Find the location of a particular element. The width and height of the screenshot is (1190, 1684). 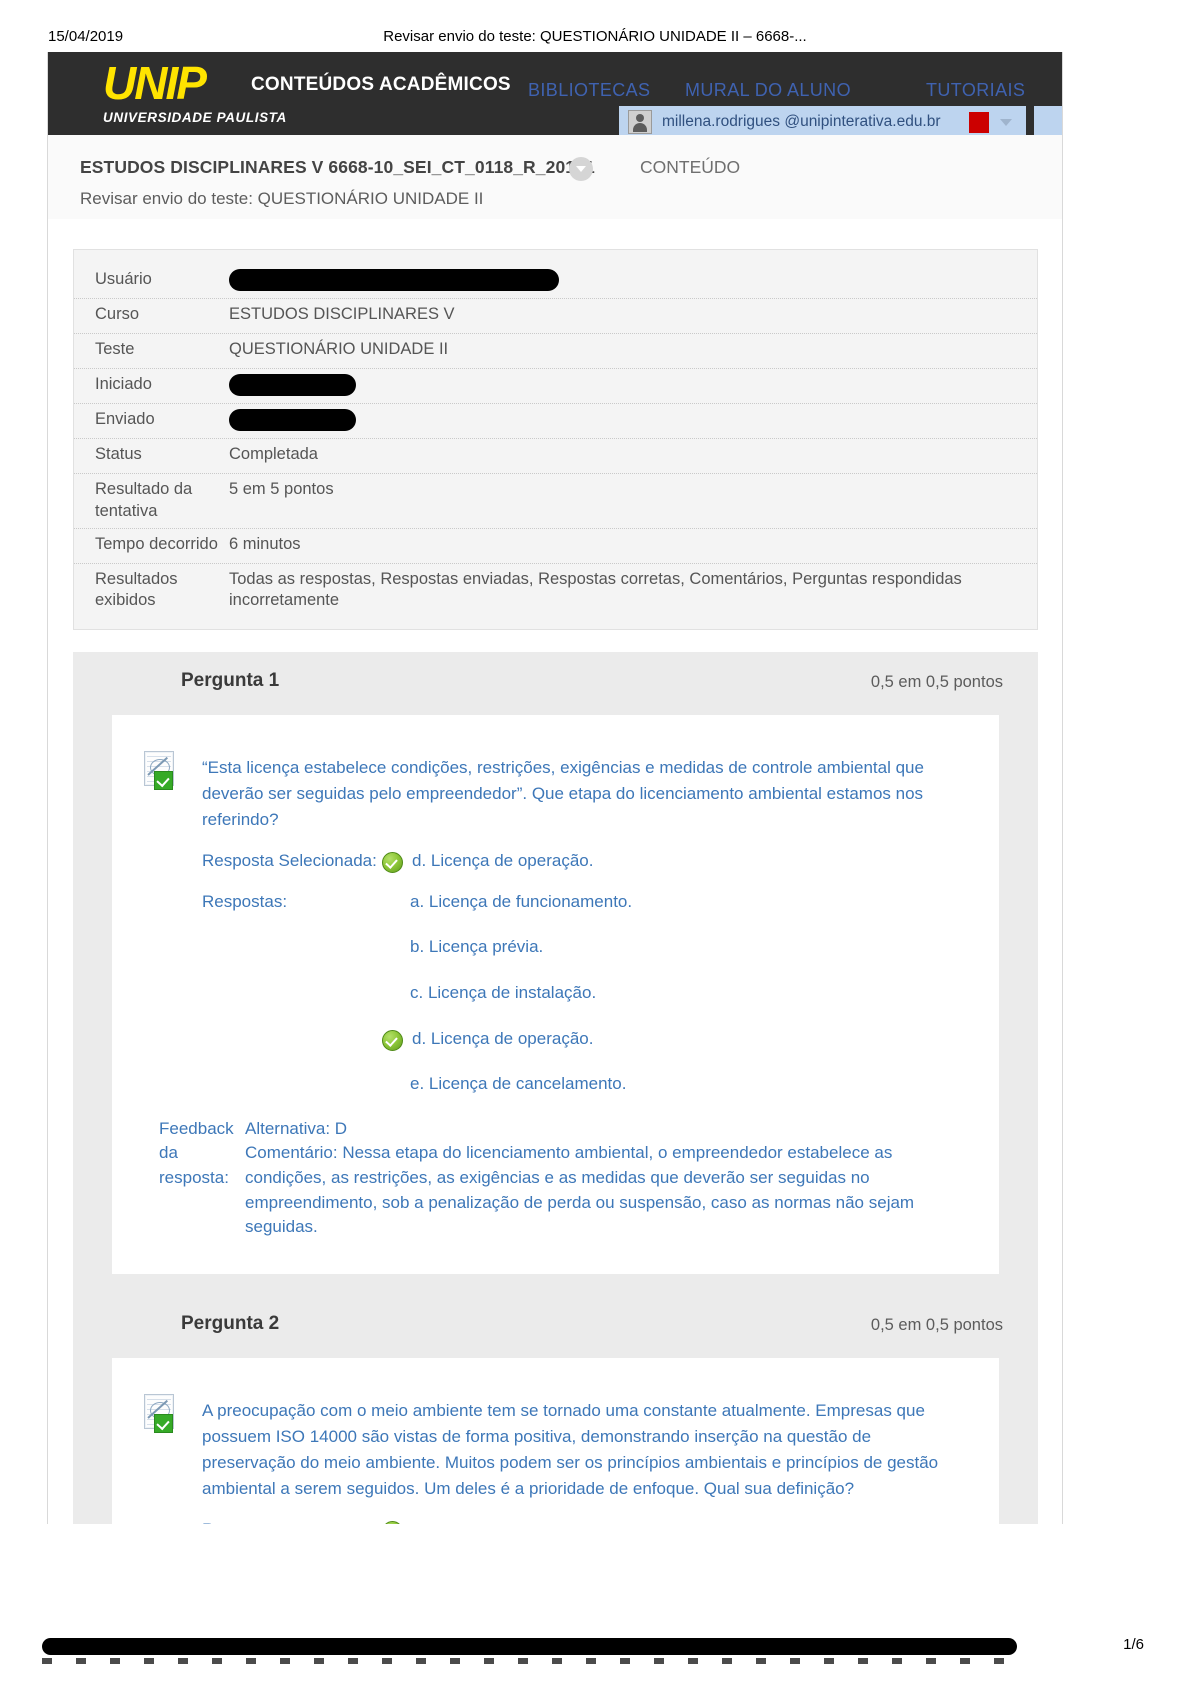

info-row-value: 6 minutos is located at coordinates (265, 543).